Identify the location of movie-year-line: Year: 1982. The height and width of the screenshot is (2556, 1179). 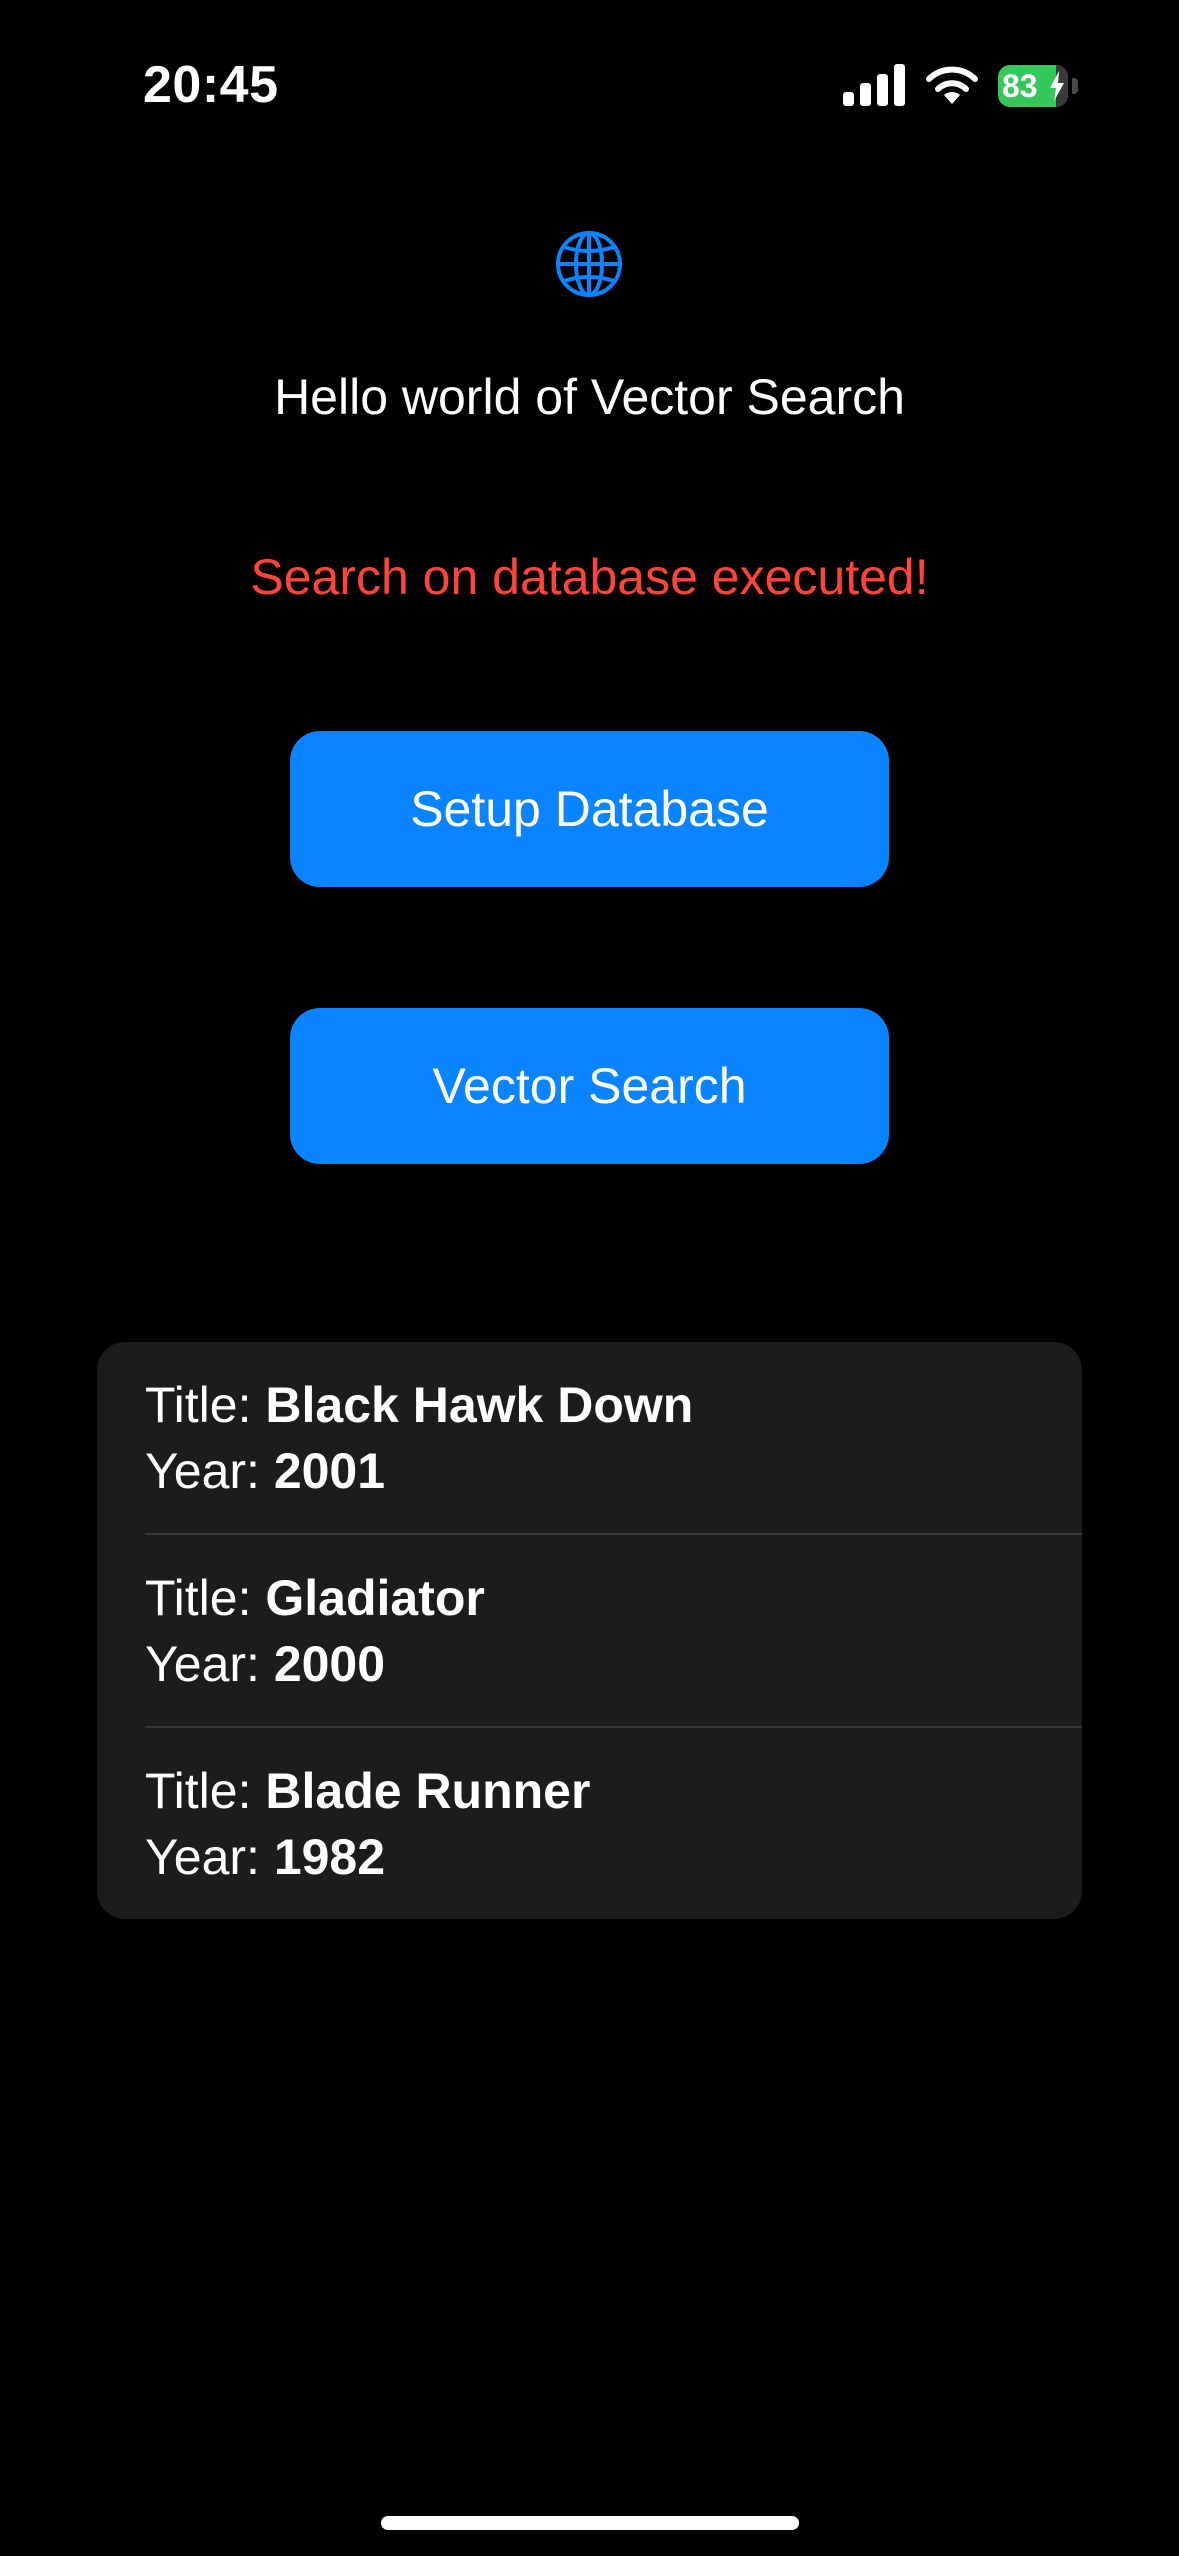
(265, 1857).